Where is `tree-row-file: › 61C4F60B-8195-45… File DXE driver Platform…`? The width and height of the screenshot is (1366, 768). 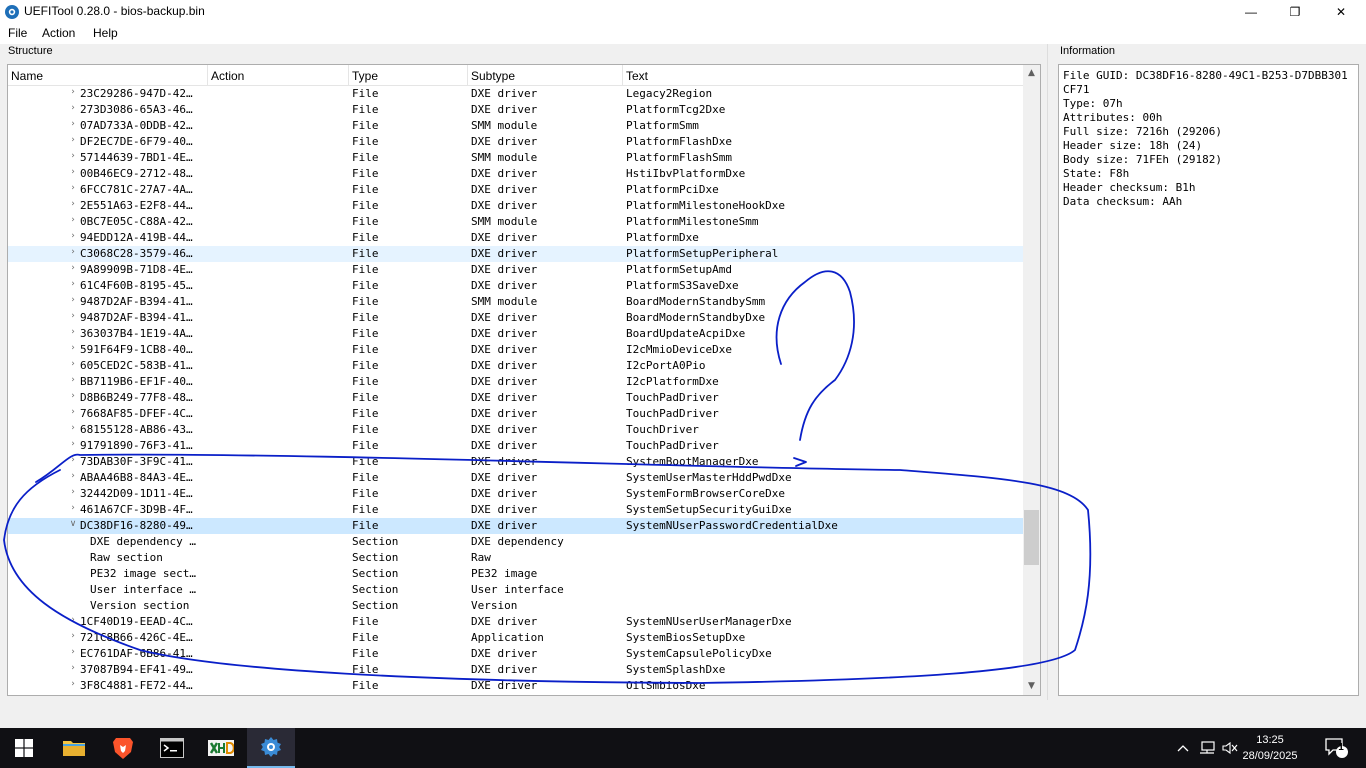 tree-row-file: › 61C4F60B-8195-45… File DXE driver Platform… is located at coordinates (516, 286).